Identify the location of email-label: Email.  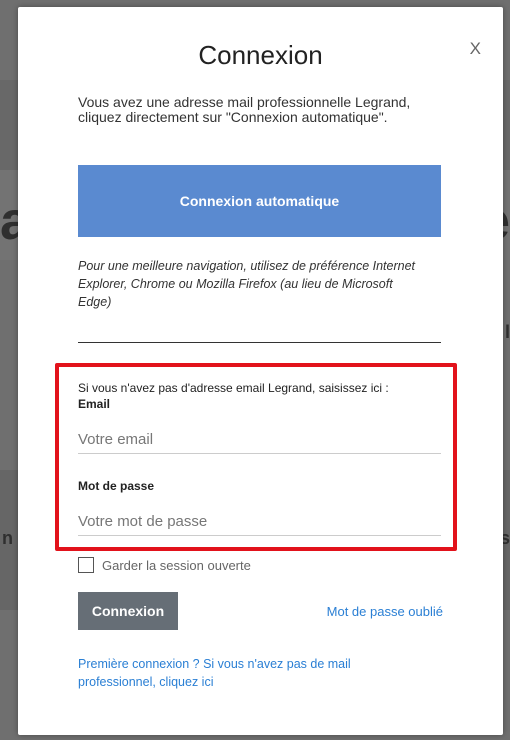
(94, 404).